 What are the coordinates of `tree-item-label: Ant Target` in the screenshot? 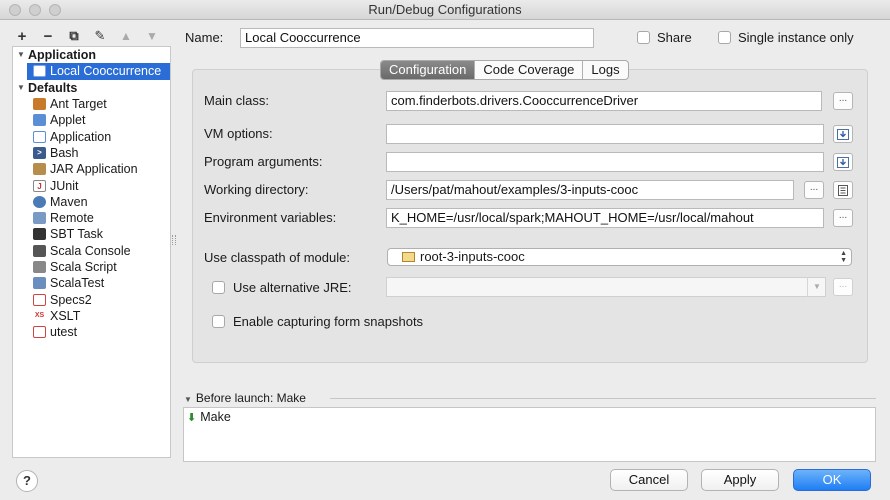 It's located at (78, 104).